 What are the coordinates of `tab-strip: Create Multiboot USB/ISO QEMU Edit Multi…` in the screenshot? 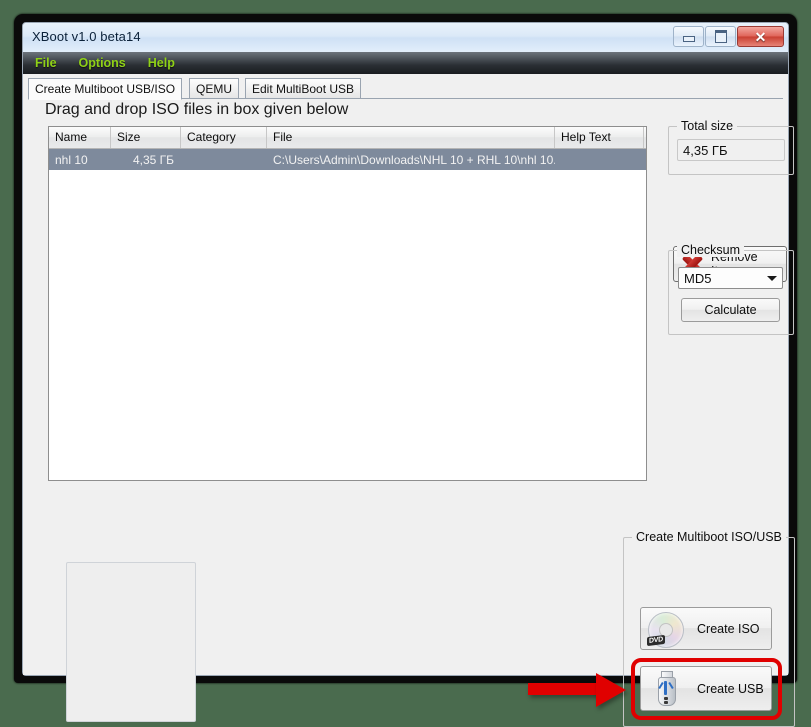 It's located at (405, 89).